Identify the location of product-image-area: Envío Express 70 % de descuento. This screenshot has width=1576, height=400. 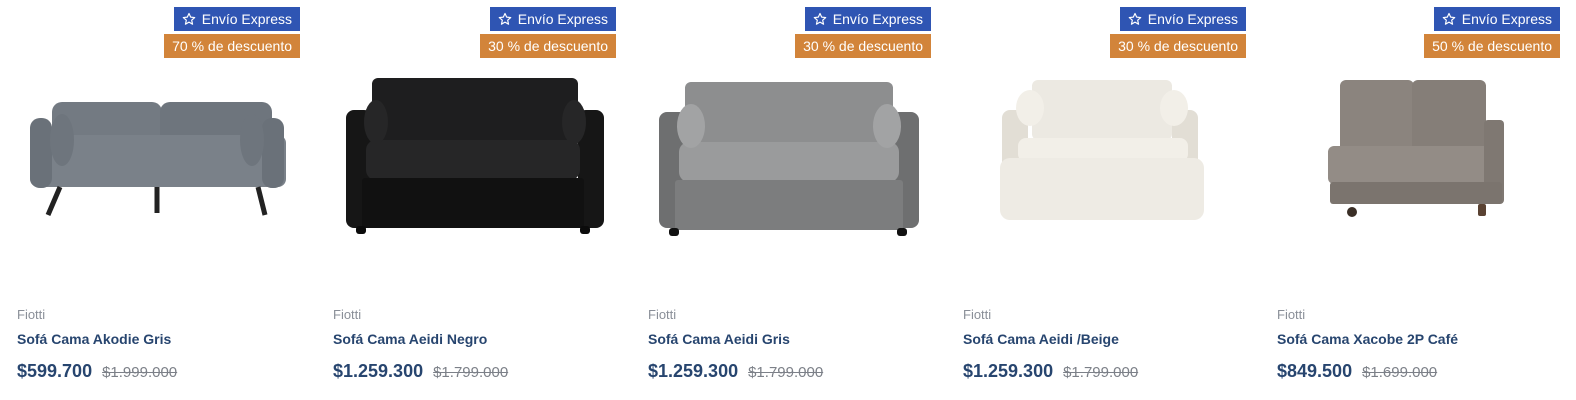
(150, 148).